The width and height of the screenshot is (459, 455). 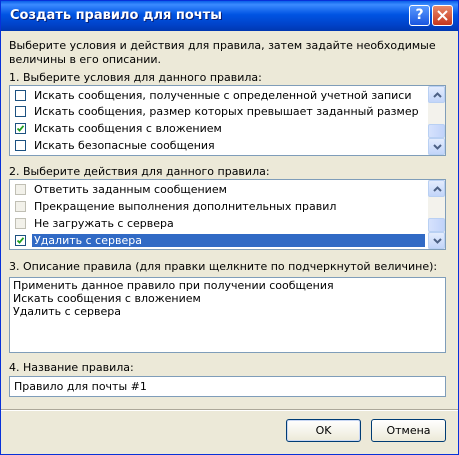 I want to click on list-item: Ответить заданным сообщением, so click(x=219, y=190).